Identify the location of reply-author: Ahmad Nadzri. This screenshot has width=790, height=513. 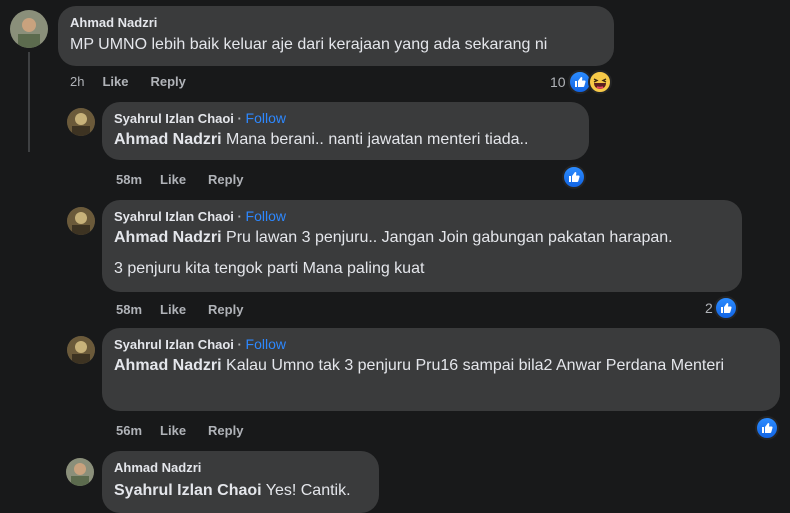
(240, 467).